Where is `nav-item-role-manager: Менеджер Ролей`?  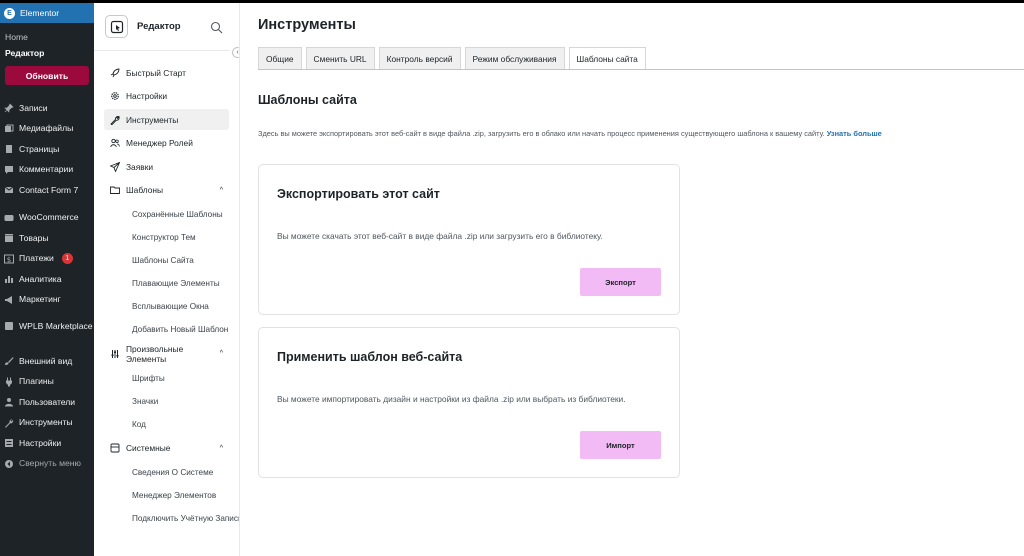 nav-item-role-manager: Менеджер Ролей is located at coordinates (166, 143).